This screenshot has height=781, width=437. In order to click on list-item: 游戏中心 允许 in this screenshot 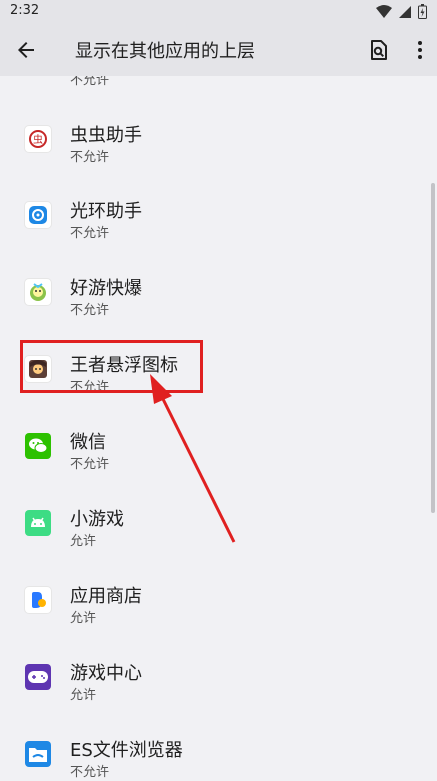, I will do `click(218, 677)`.